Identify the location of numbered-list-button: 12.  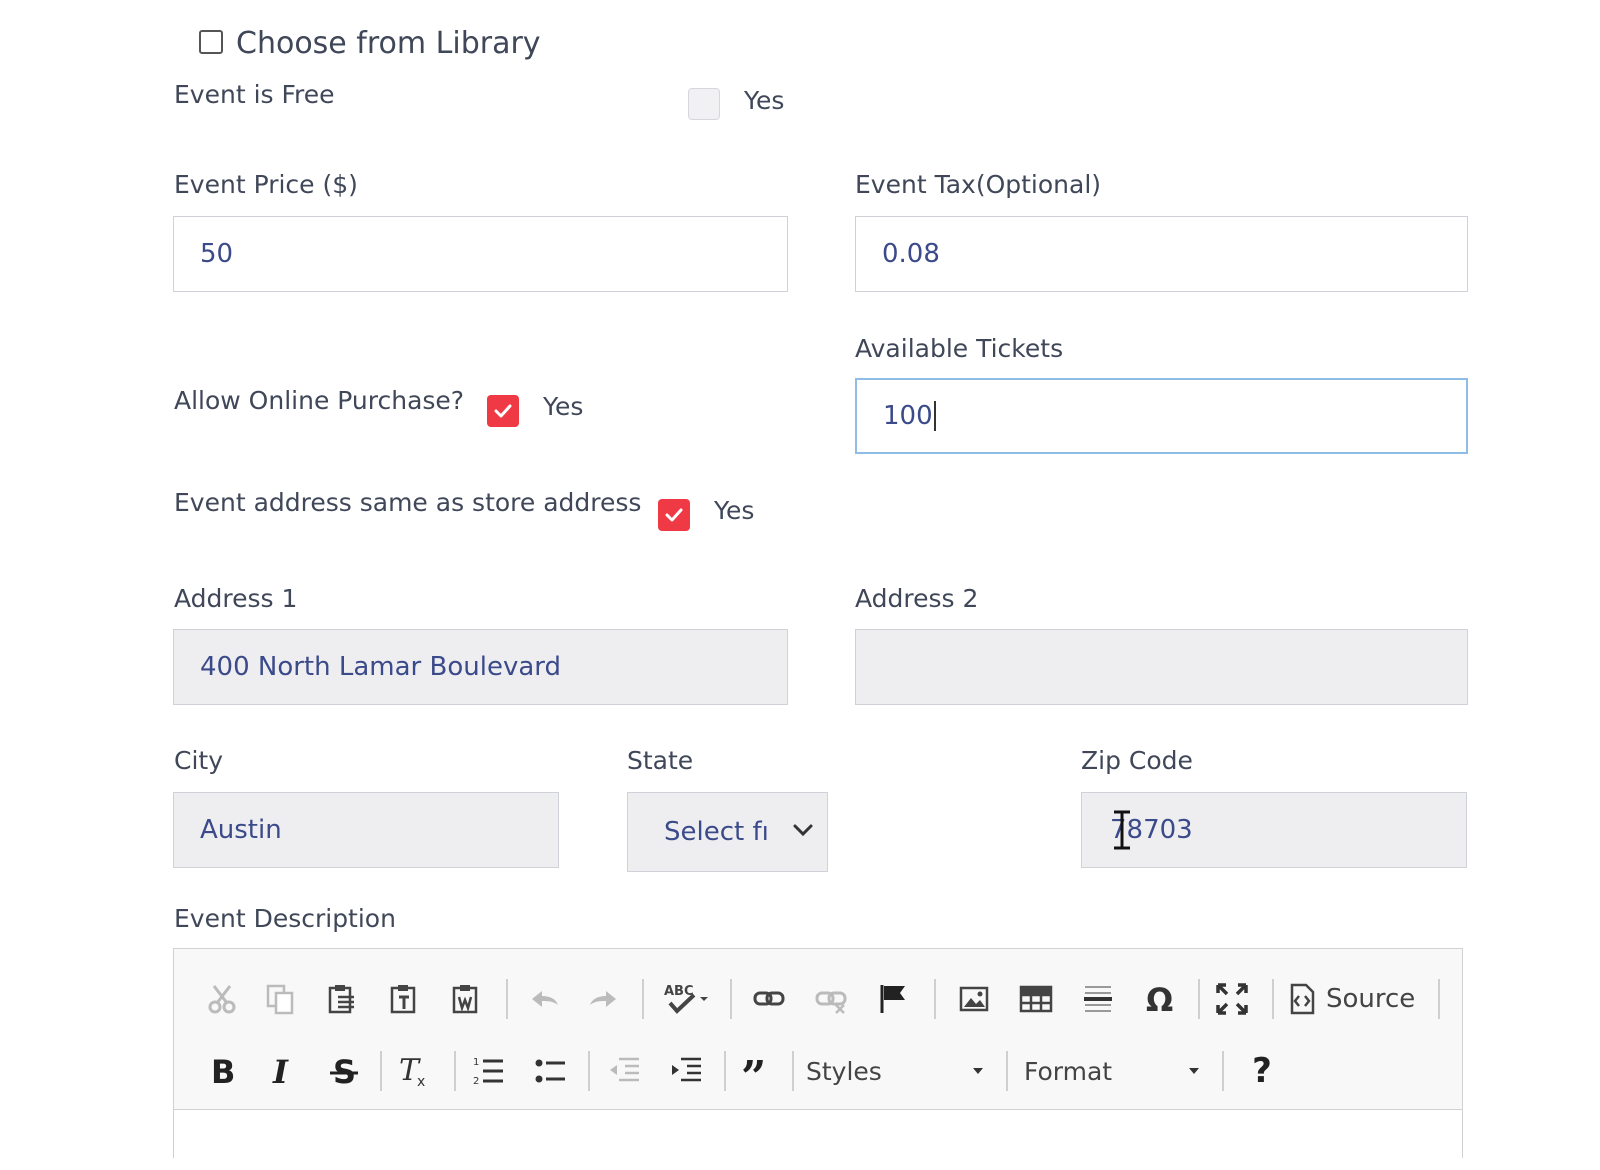
(488, 1071).